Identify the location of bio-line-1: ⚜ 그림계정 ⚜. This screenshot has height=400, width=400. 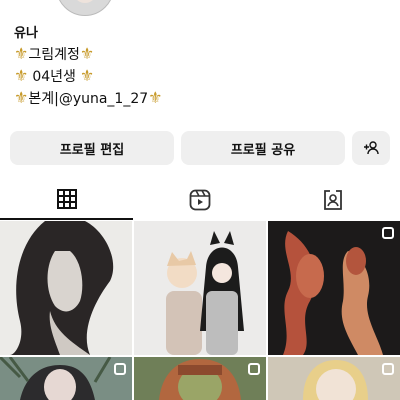
(54, 54).